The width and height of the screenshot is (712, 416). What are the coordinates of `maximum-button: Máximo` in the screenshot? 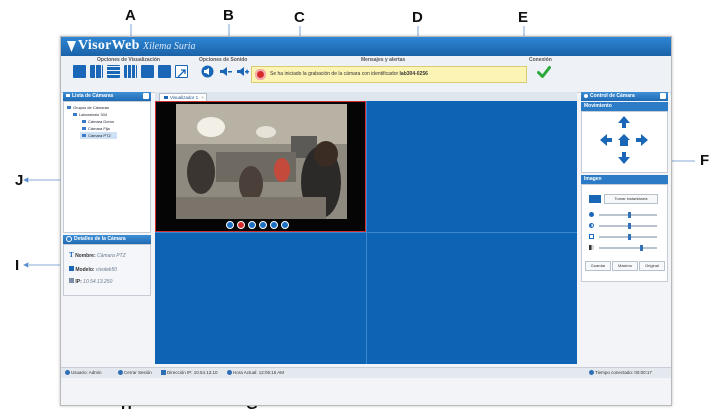 It's located at (625, 266).